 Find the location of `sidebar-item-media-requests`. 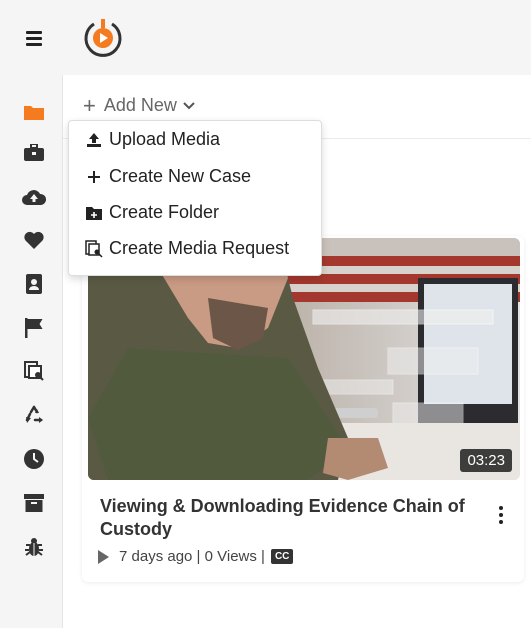

sidebar-item-media-requests is located at coordinates (34, 371).